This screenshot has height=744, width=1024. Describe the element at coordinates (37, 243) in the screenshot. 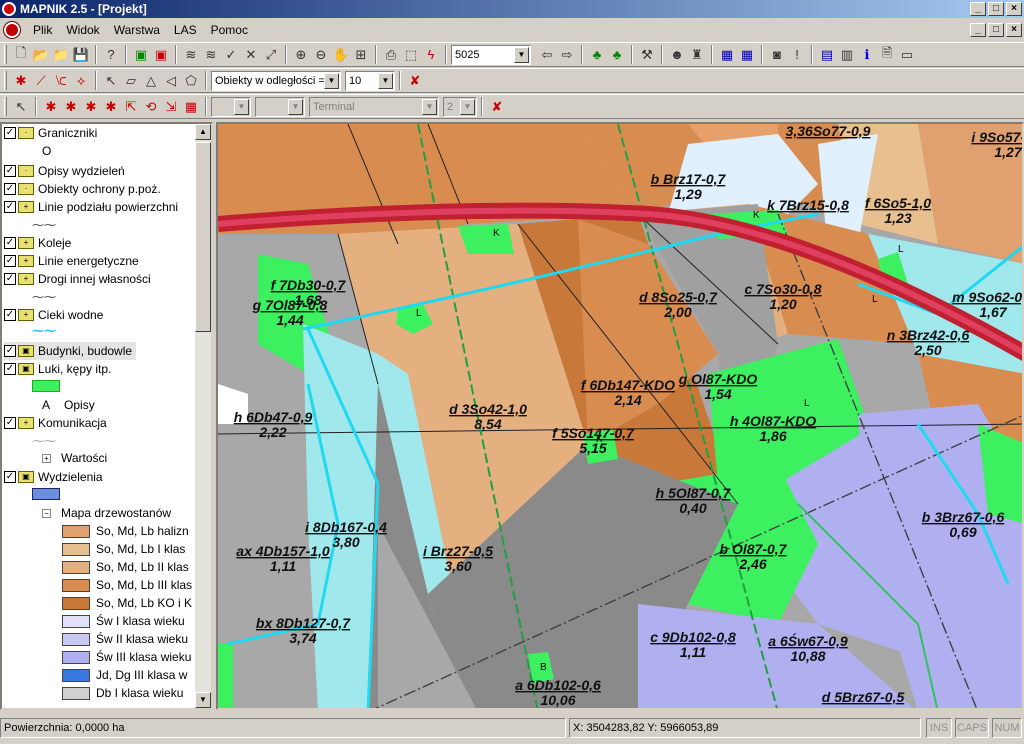

I see `layer-koleje: ✓ + Koleje` at that location.